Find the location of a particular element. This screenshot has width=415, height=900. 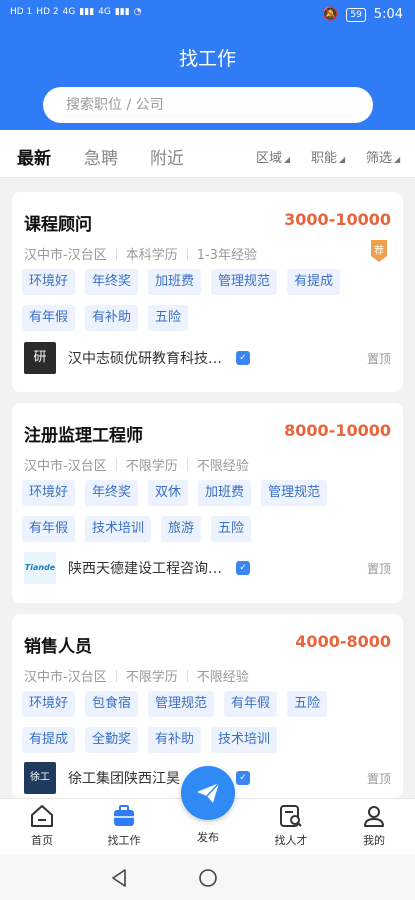

filter-more-label: 筛选 is located at coordinates (379, 158).